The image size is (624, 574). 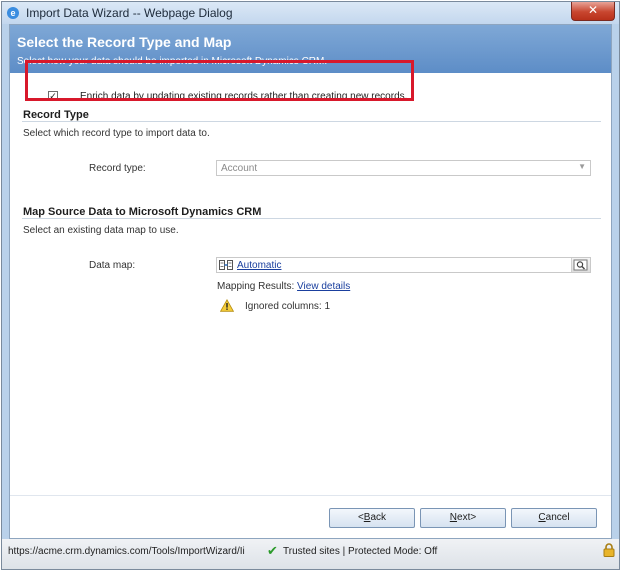 I want to click on warning-icon, so click(x=227, y=305).